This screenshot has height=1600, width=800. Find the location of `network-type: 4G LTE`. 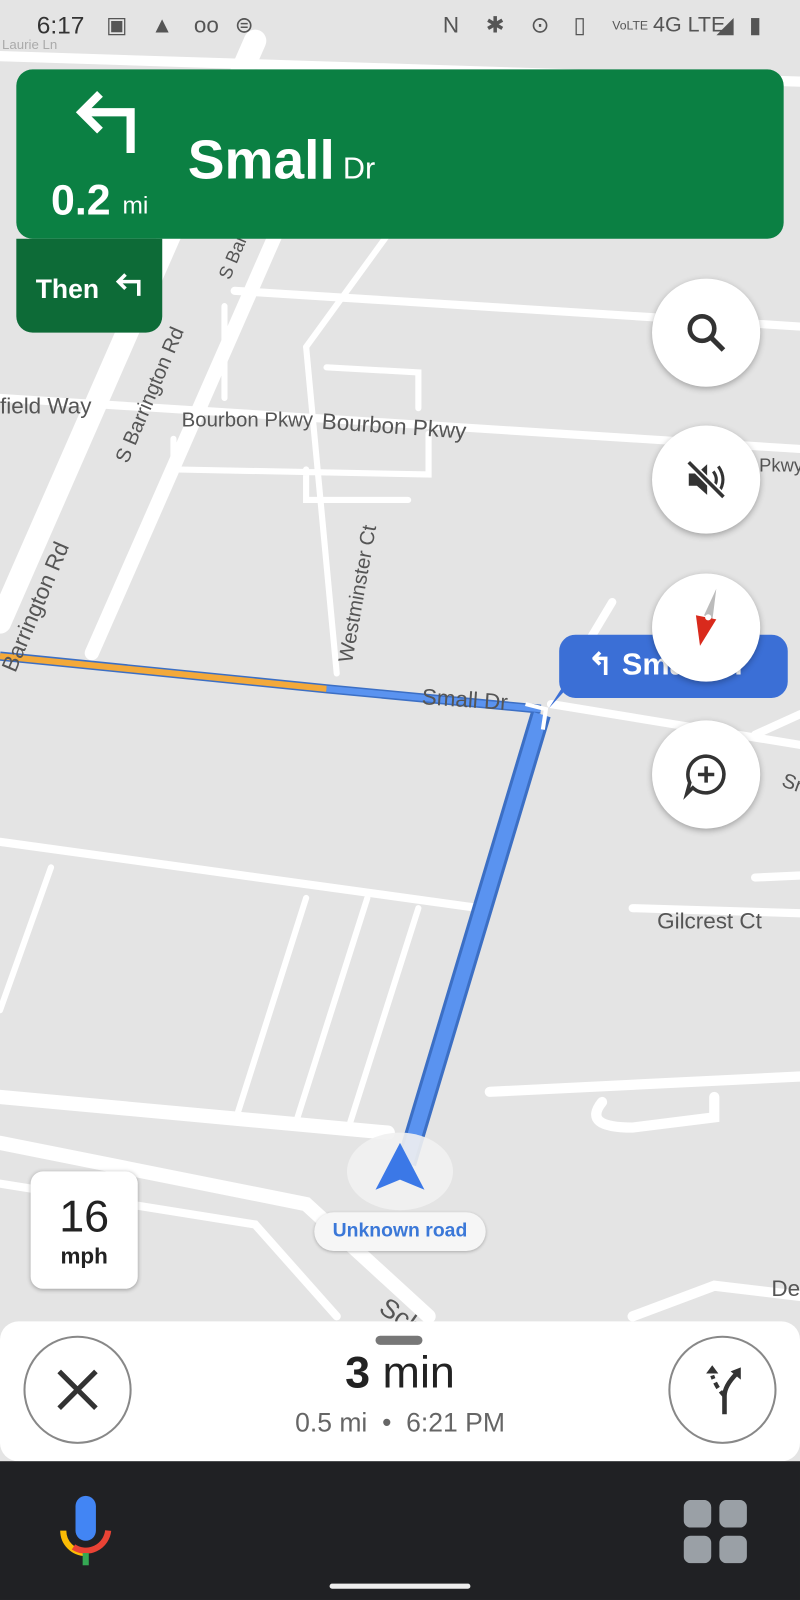

network-type: 4G LTE is located at coordinates (689, 25).